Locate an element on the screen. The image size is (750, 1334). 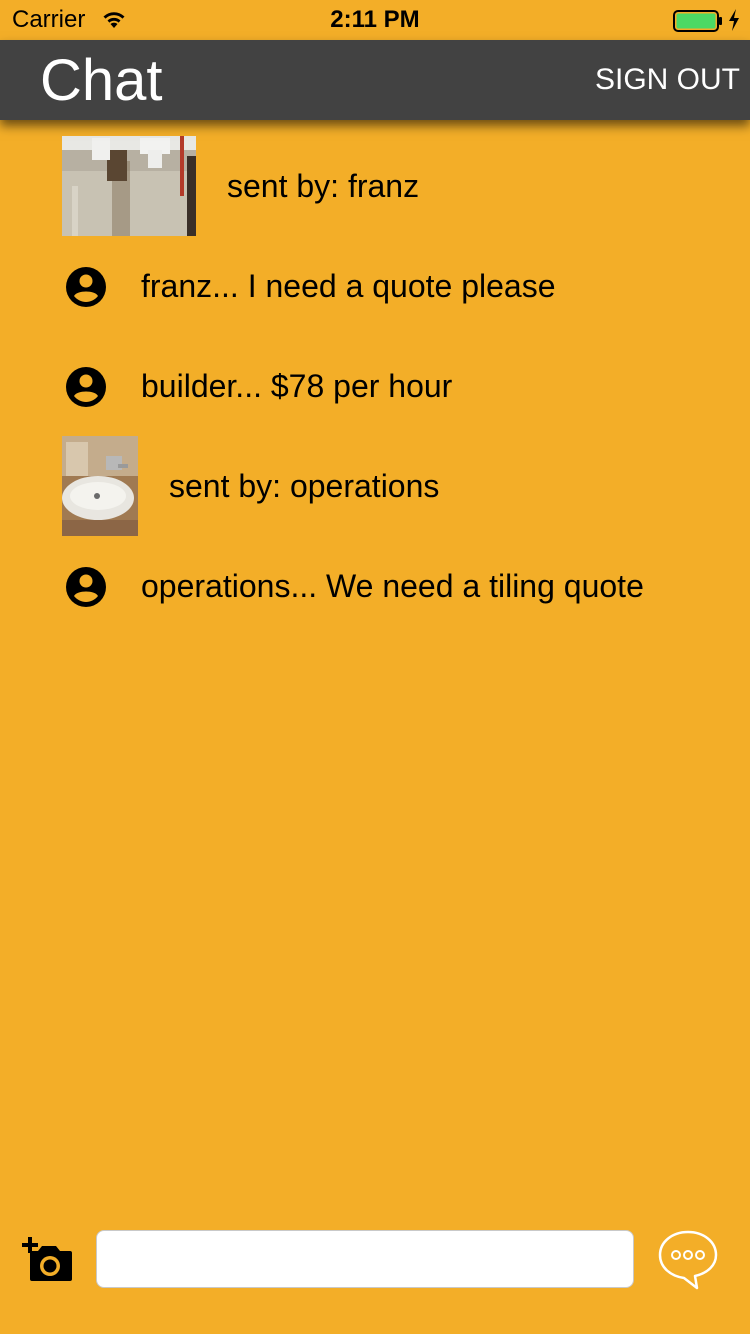
message-text: operations... We need a tiling quote is located at coordinates (392, 586).